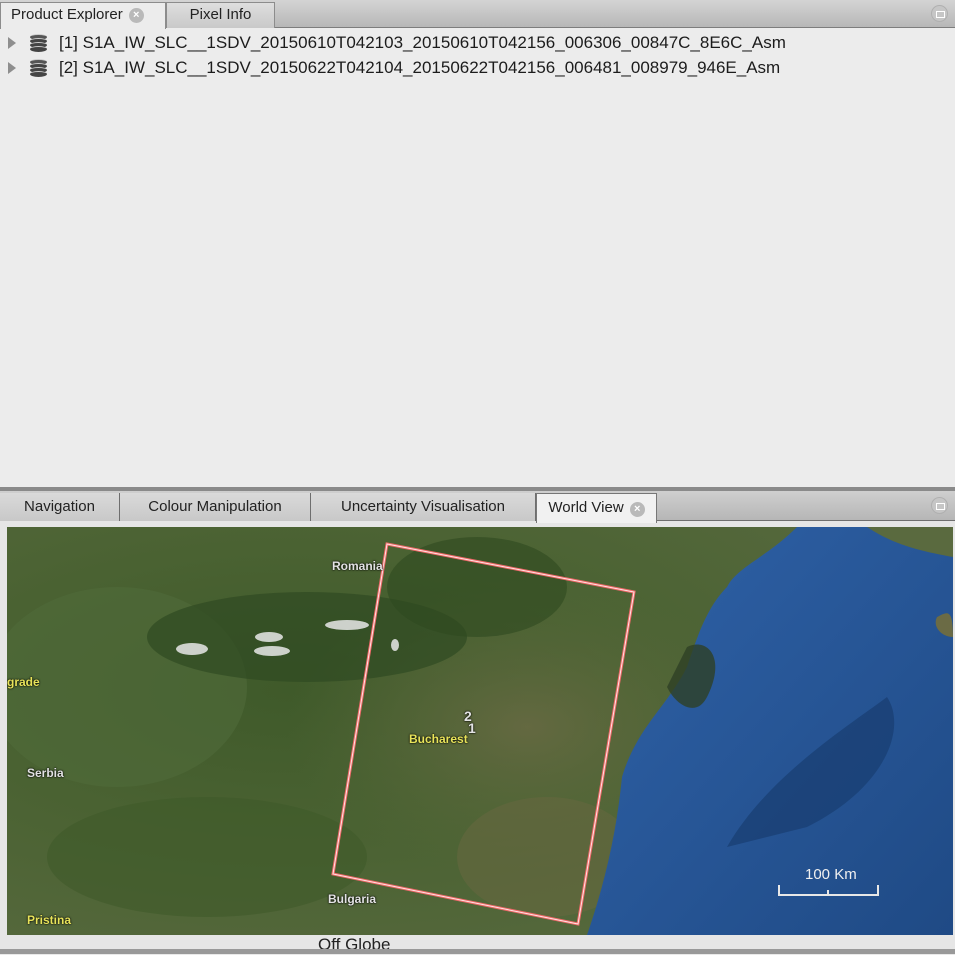  What do you see at coordinates (477, 951) in the screenshot?
I see `status-bar-edge` at bounding box center [477, 951].